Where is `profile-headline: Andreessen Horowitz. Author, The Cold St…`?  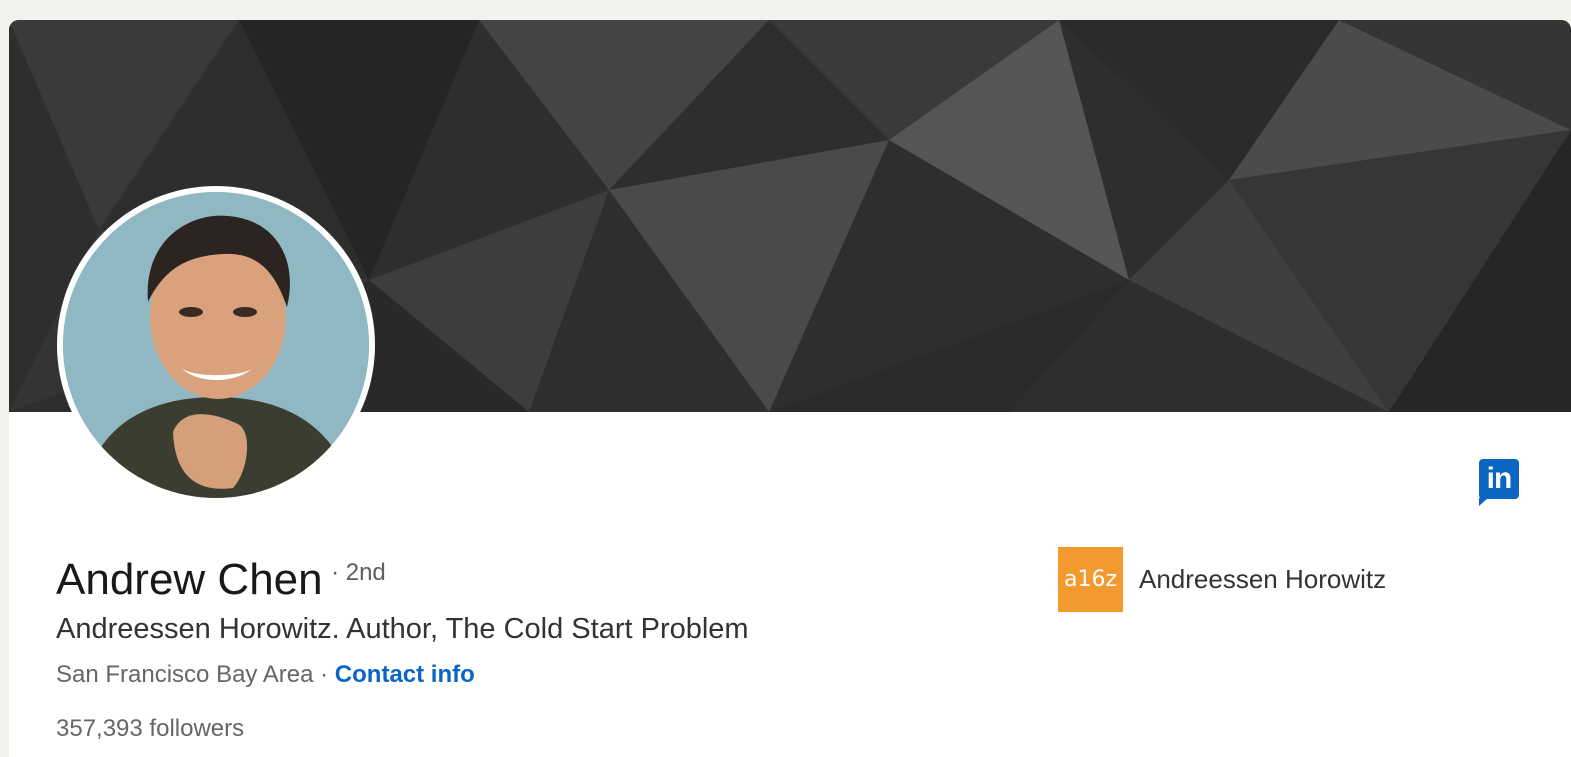 profile-headline: Andreessen Horowitz. Author, The Cold St… is located at coordinates (402, 629).